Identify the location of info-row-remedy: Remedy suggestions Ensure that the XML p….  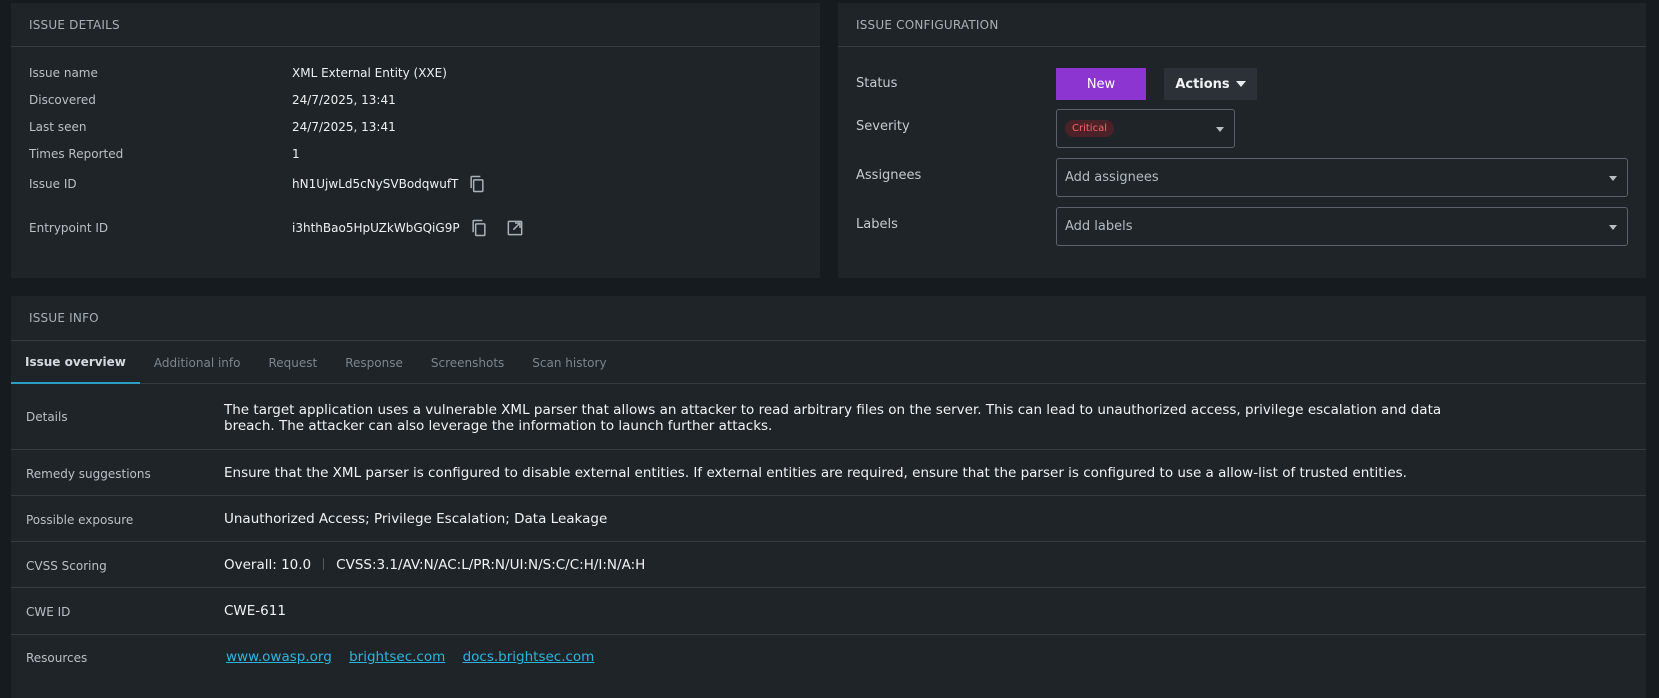
(828, 472).